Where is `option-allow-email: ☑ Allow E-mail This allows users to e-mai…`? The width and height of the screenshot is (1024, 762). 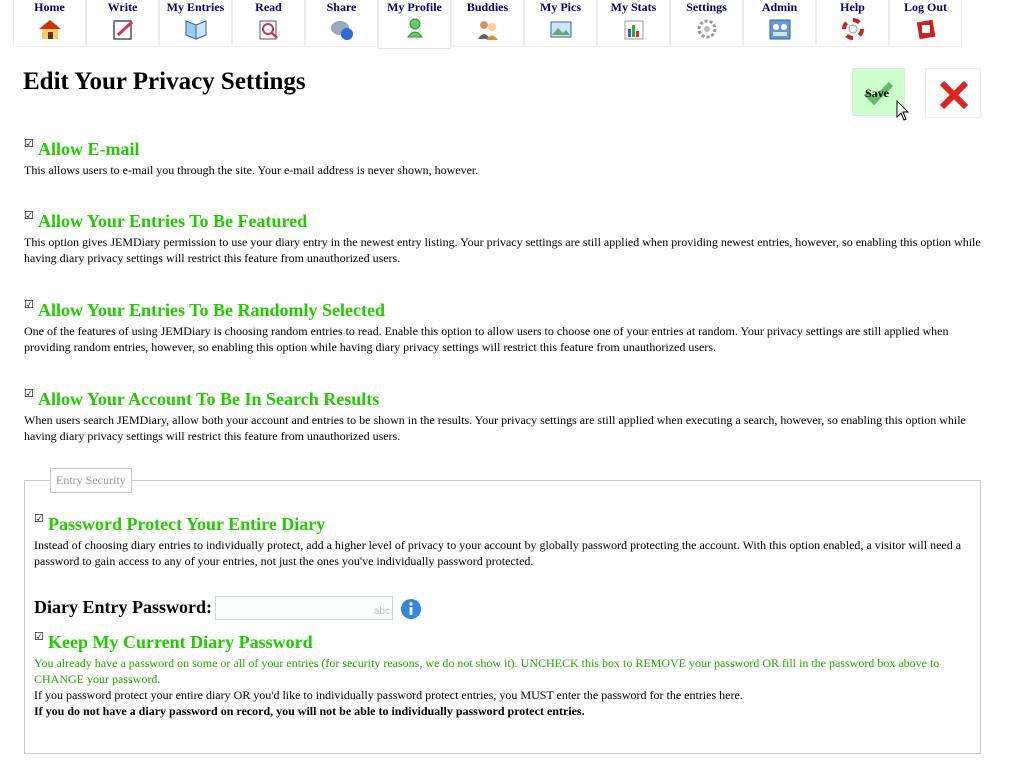 option-allow-email: ☑ Allow E-mail This allows users to e-mai… is located at coordinates (507, 157).